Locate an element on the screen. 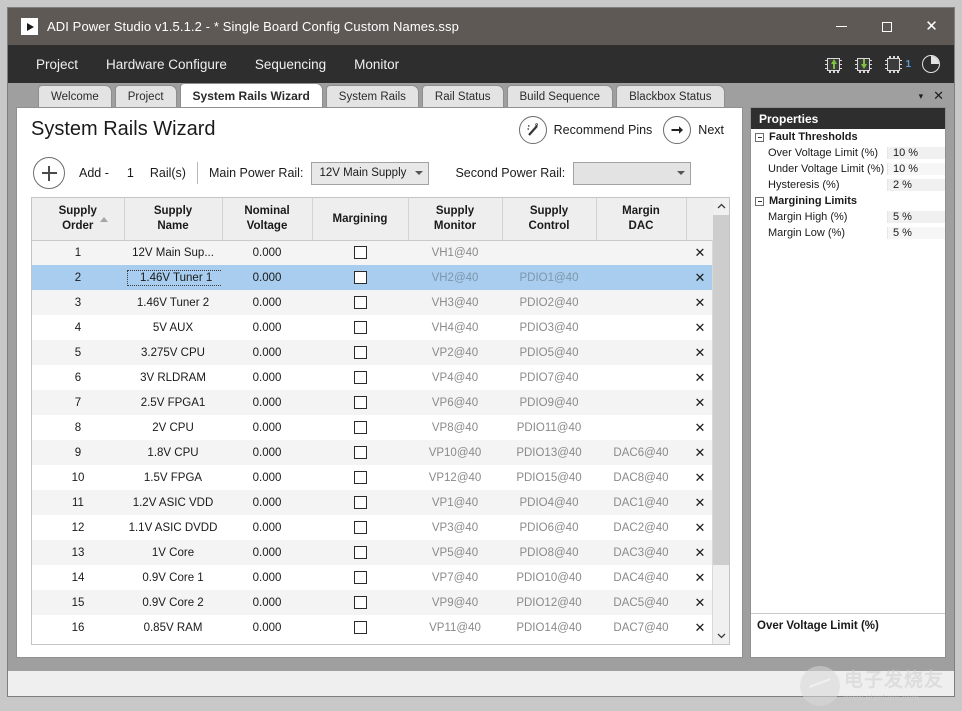 The width and height of the screenshot is (962, 711). arrow-right-icon is located at coordinates (677, 129).